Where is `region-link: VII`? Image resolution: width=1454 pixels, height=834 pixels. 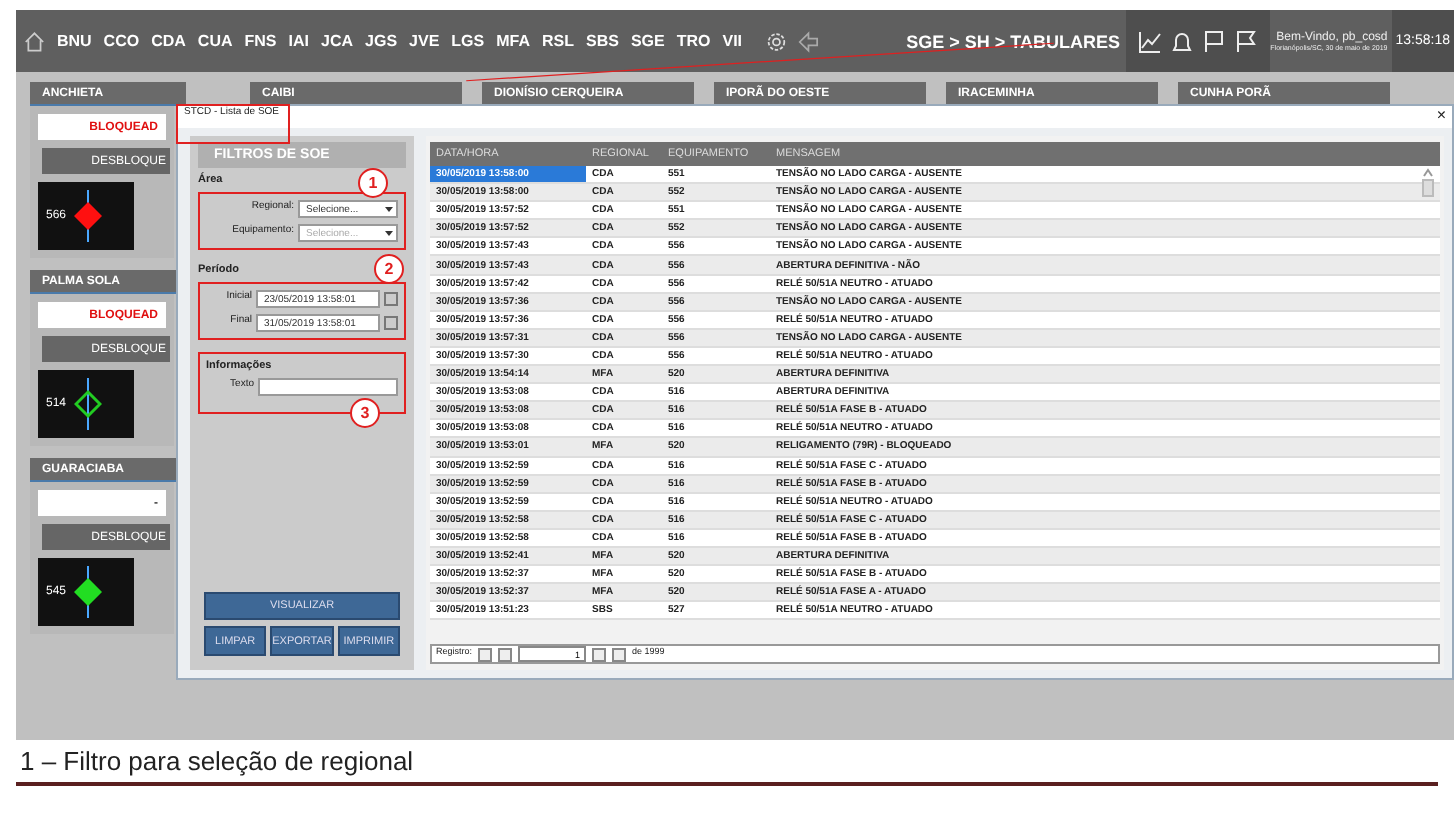 region-link: VII is located at coordinates (732, 41).